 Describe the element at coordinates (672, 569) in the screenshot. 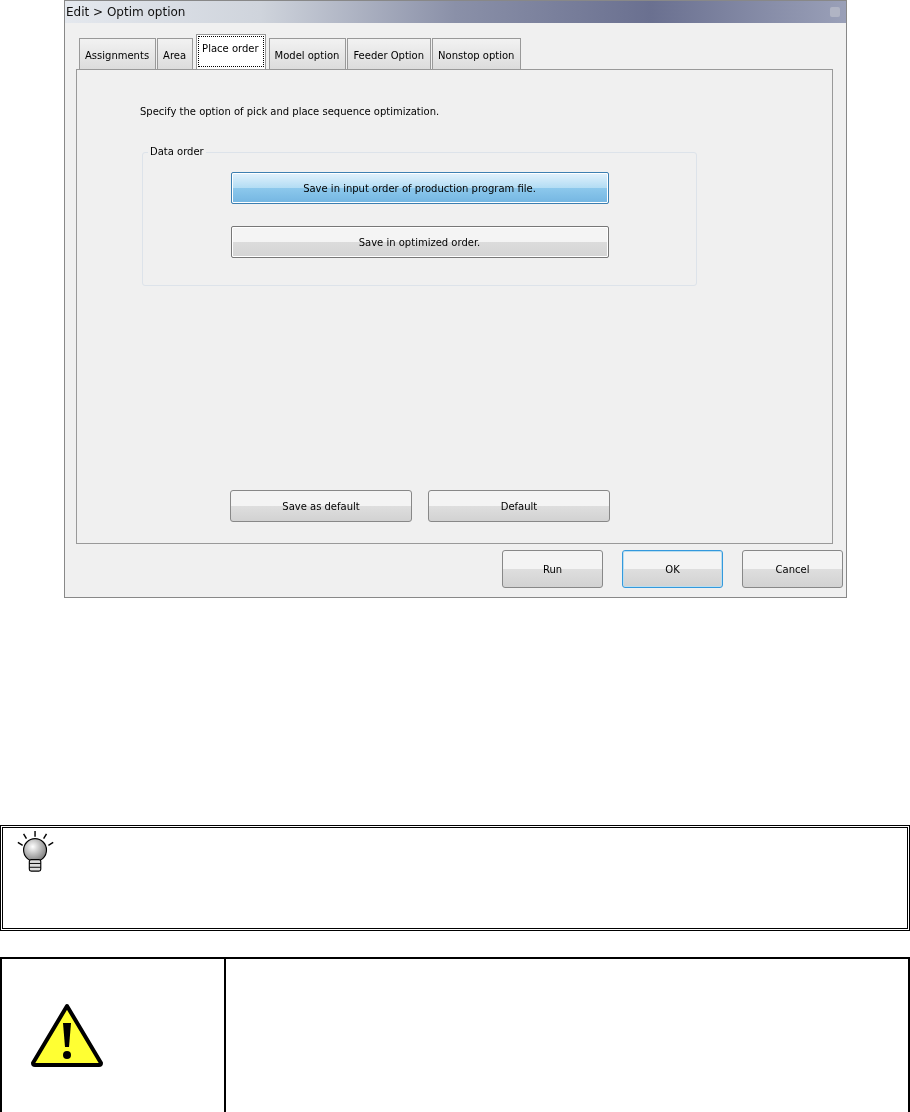

I see `dialog-button: OK` at that location.